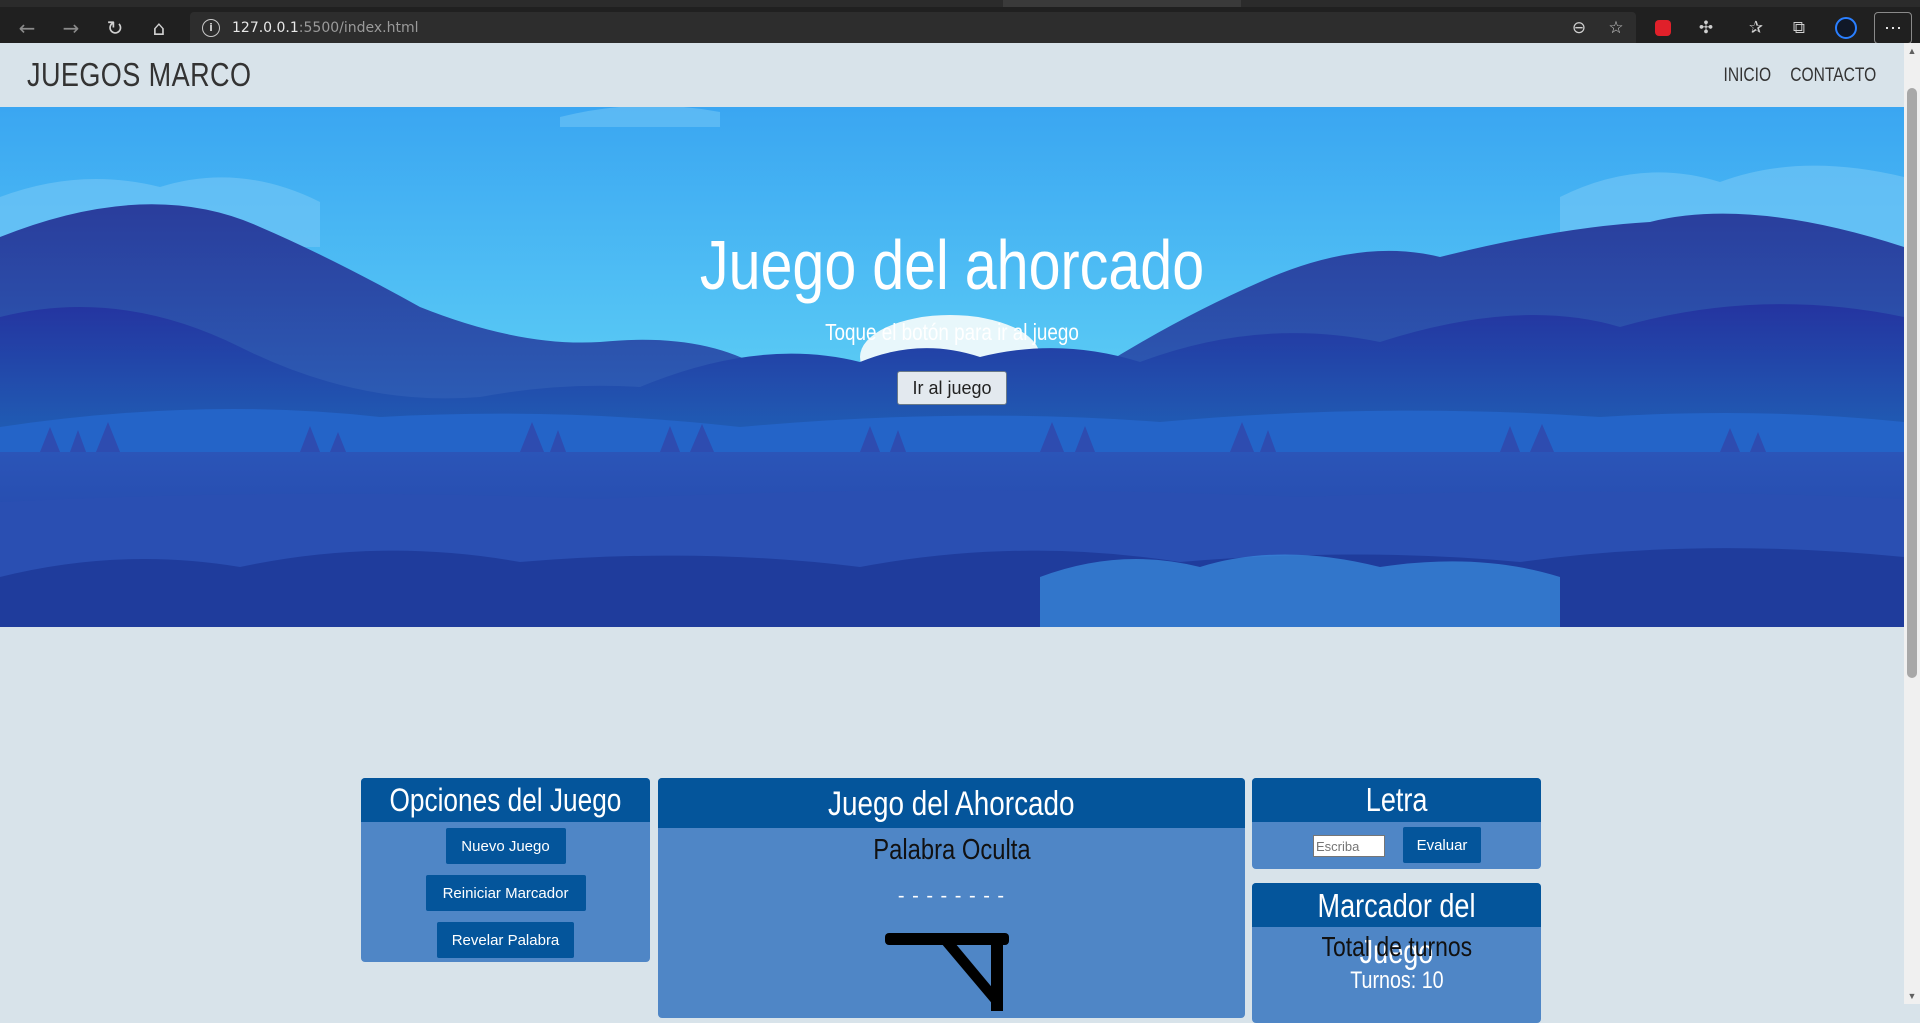 This screenshot has height=1023, width=1920. What do you see at coordinates (265, 28) in the screenshot?
I see `url-host: 127.0.0.1` at bounding box center [265, 28].